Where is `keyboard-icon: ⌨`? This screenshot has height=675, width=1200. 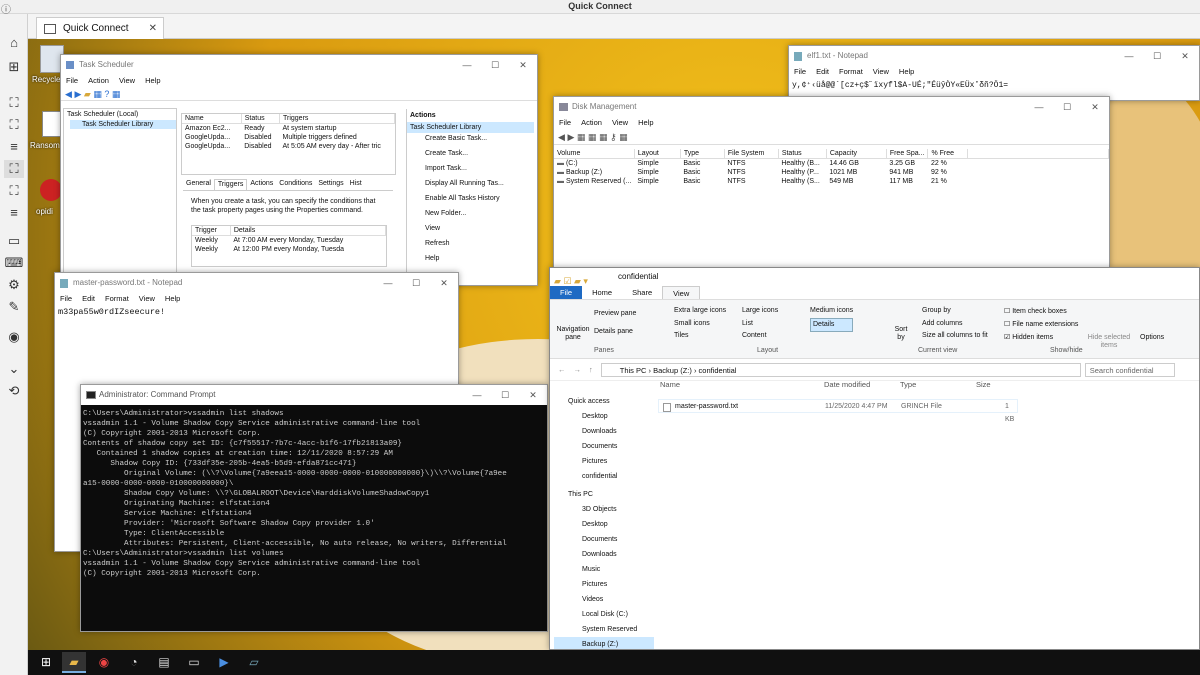 keyboard-icon: ⌨ is located at coordinates (14, 263).